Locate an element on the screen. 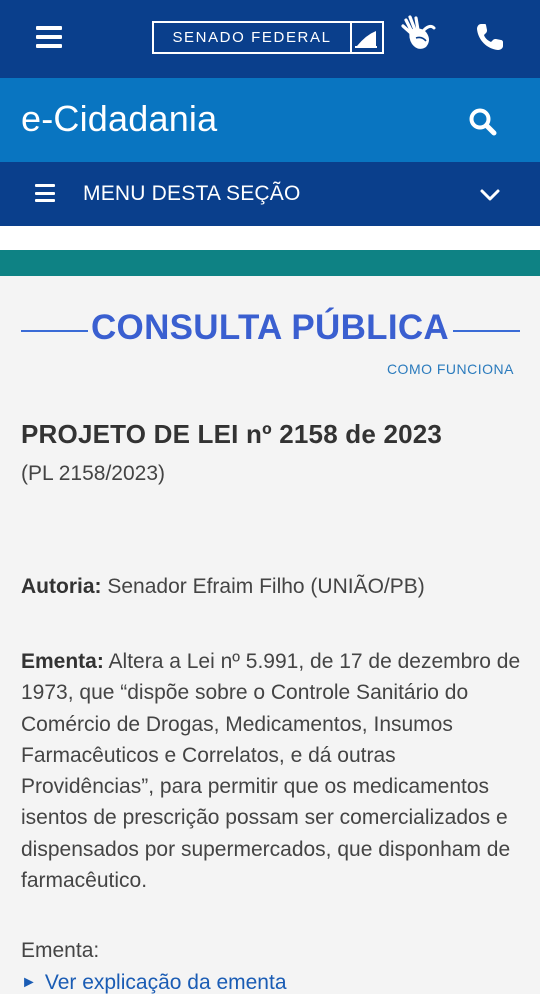  summary-label-secondary: Ementa: is located at coordinates (60, 950).